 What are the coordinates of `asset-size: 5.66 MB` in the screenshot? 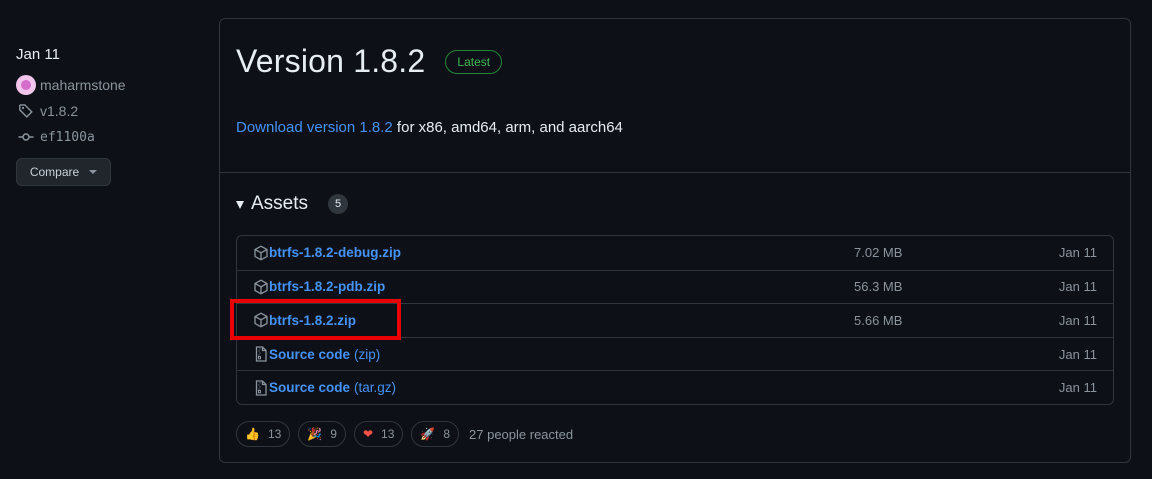 It's located at (878, 320).